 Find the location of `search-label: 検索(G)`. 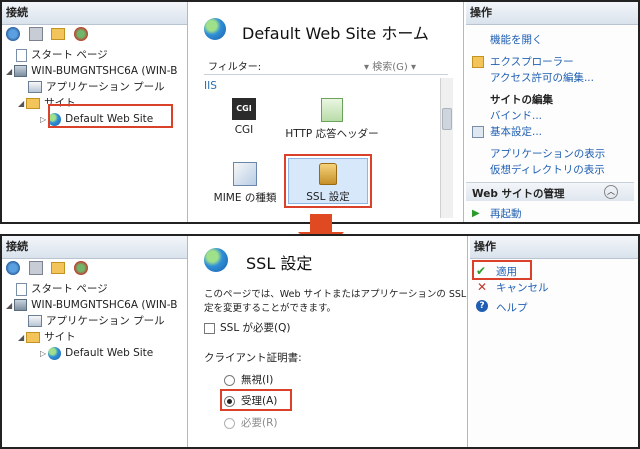

search-label: 検索(G) is located at coordinates (390, 67).